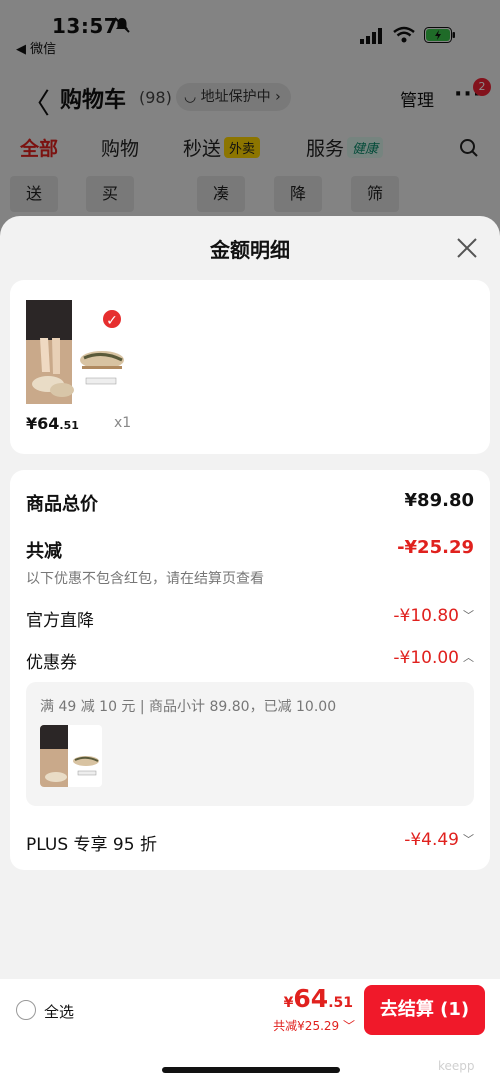 Image resolution: width=500 pixels, height=1084 pixels. What do you see at coordinates (145, 579) in the screenshot?
I see `discount-note: 以下优惠不包含红包，请在结算页查看` at bounding box center [145, 579].